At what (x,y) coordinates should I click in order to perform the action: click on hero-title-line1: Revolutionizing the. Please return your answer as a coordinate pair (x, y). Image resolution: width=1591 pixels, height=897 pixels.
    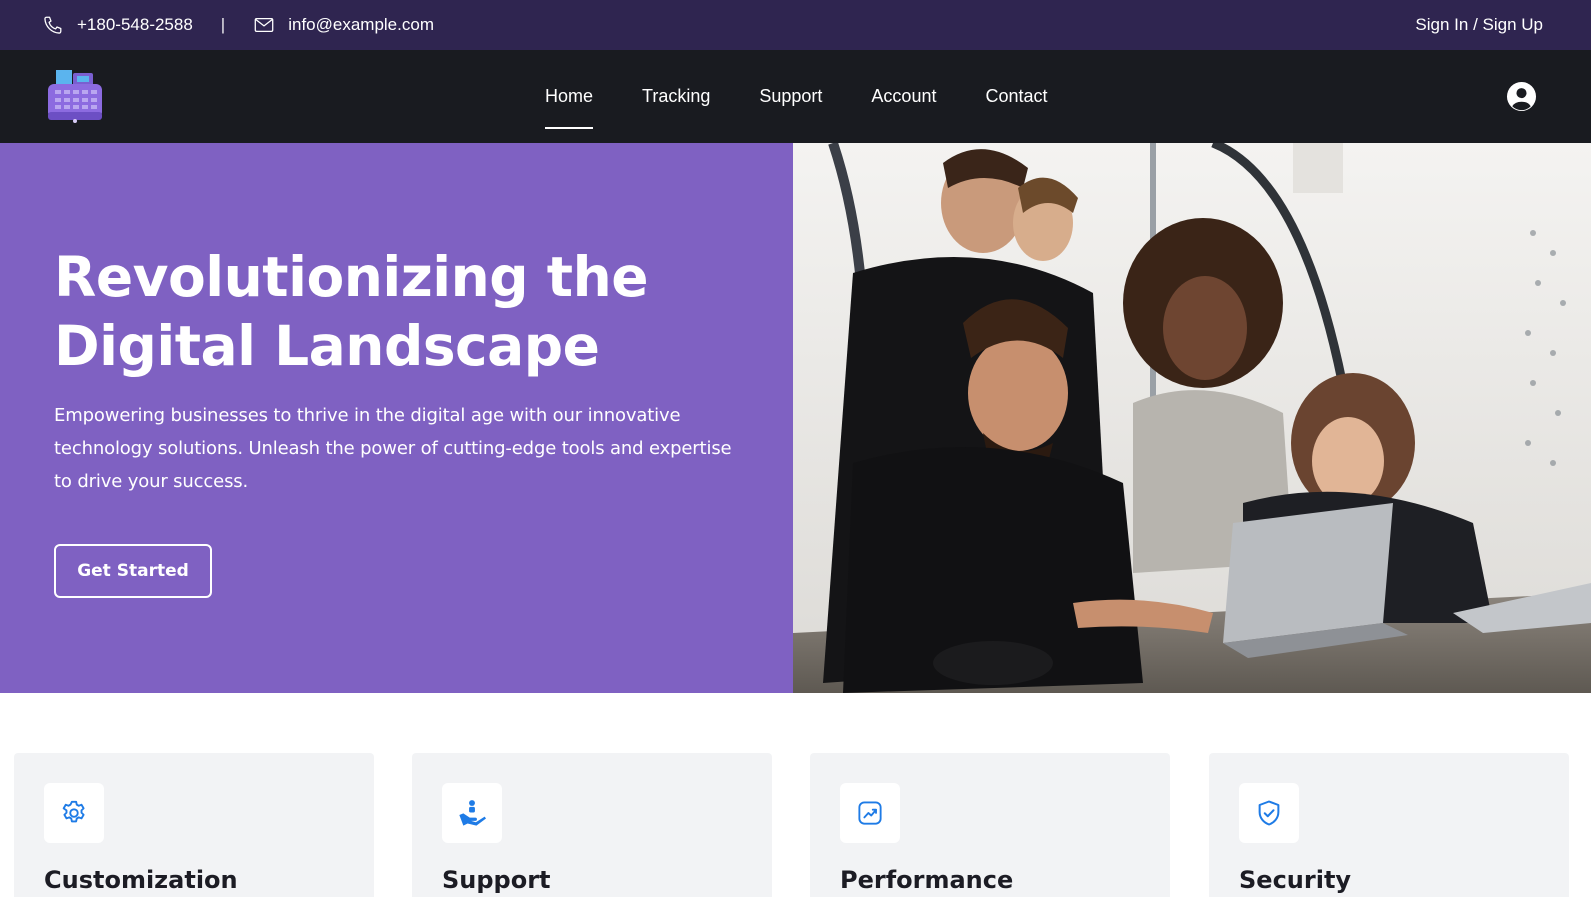
    Looking at the image, I should click on (351, 277).